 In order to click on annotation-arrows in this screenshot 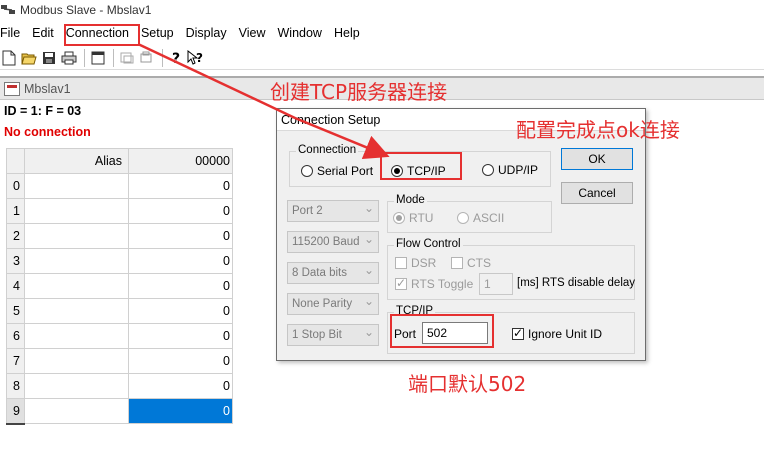, I will do `click(263, 100)`.